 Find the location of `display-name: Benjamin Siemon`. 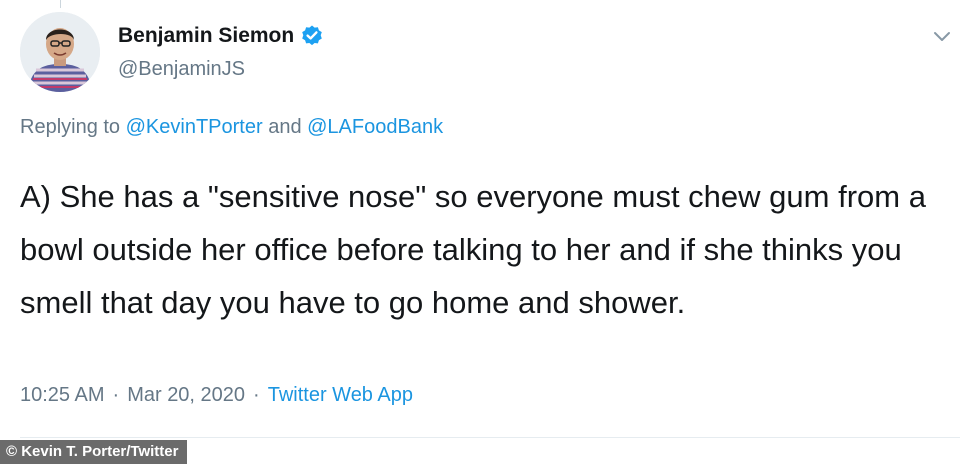

display-name: Benjamin Siemon is located at coordinates (206, 36).